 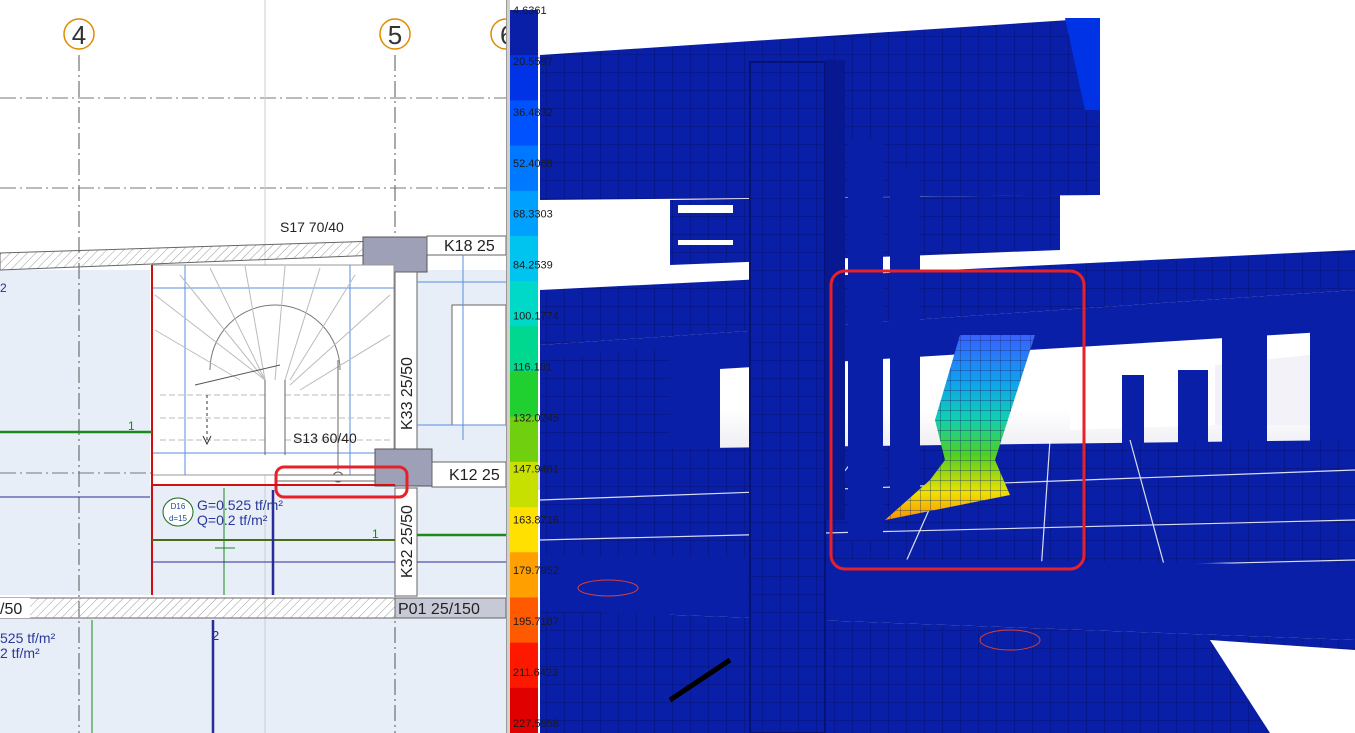 I want to click on beam-s13-label: S13 60/40, so click(x=325, y=438).